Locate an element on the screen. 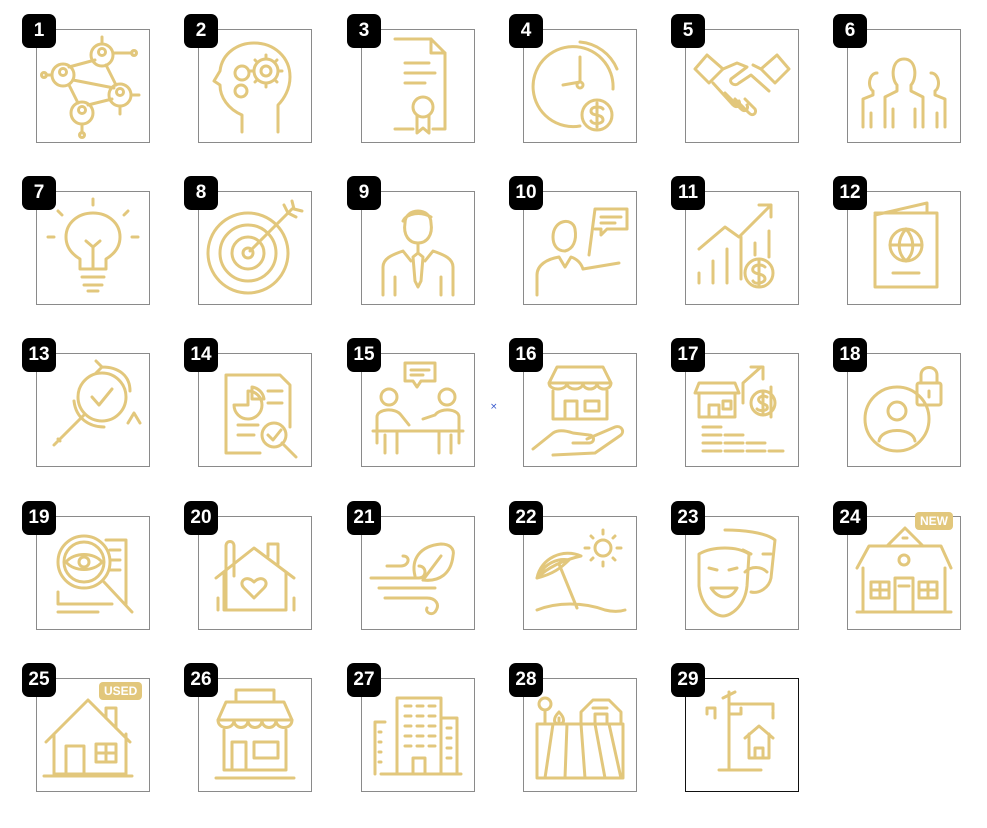 This screenshot has width=987, height=828. icon-tile: 18 is located at coordinates (910, 420).